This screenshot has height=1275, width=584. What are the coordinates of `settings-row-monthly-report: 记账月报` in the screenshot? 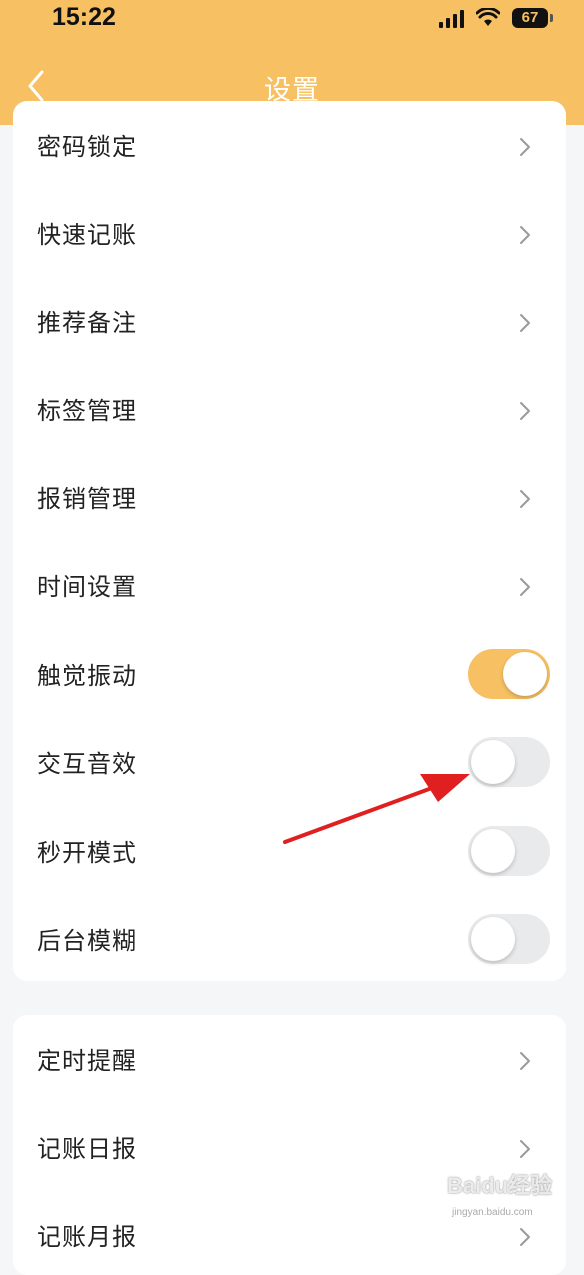 It's located at (289, 1233).